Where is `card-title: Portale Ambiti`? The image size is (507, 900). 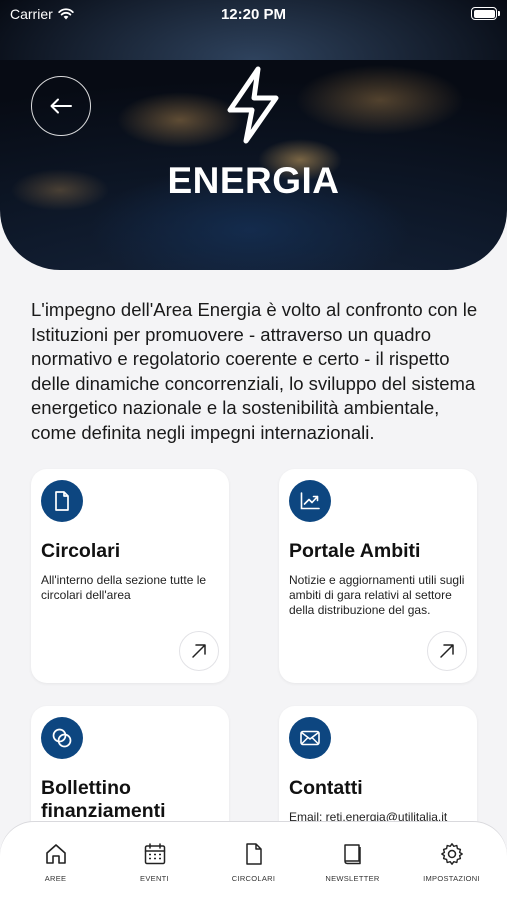 card-title: Portale Ambiti is located at coordinates (355, 551).